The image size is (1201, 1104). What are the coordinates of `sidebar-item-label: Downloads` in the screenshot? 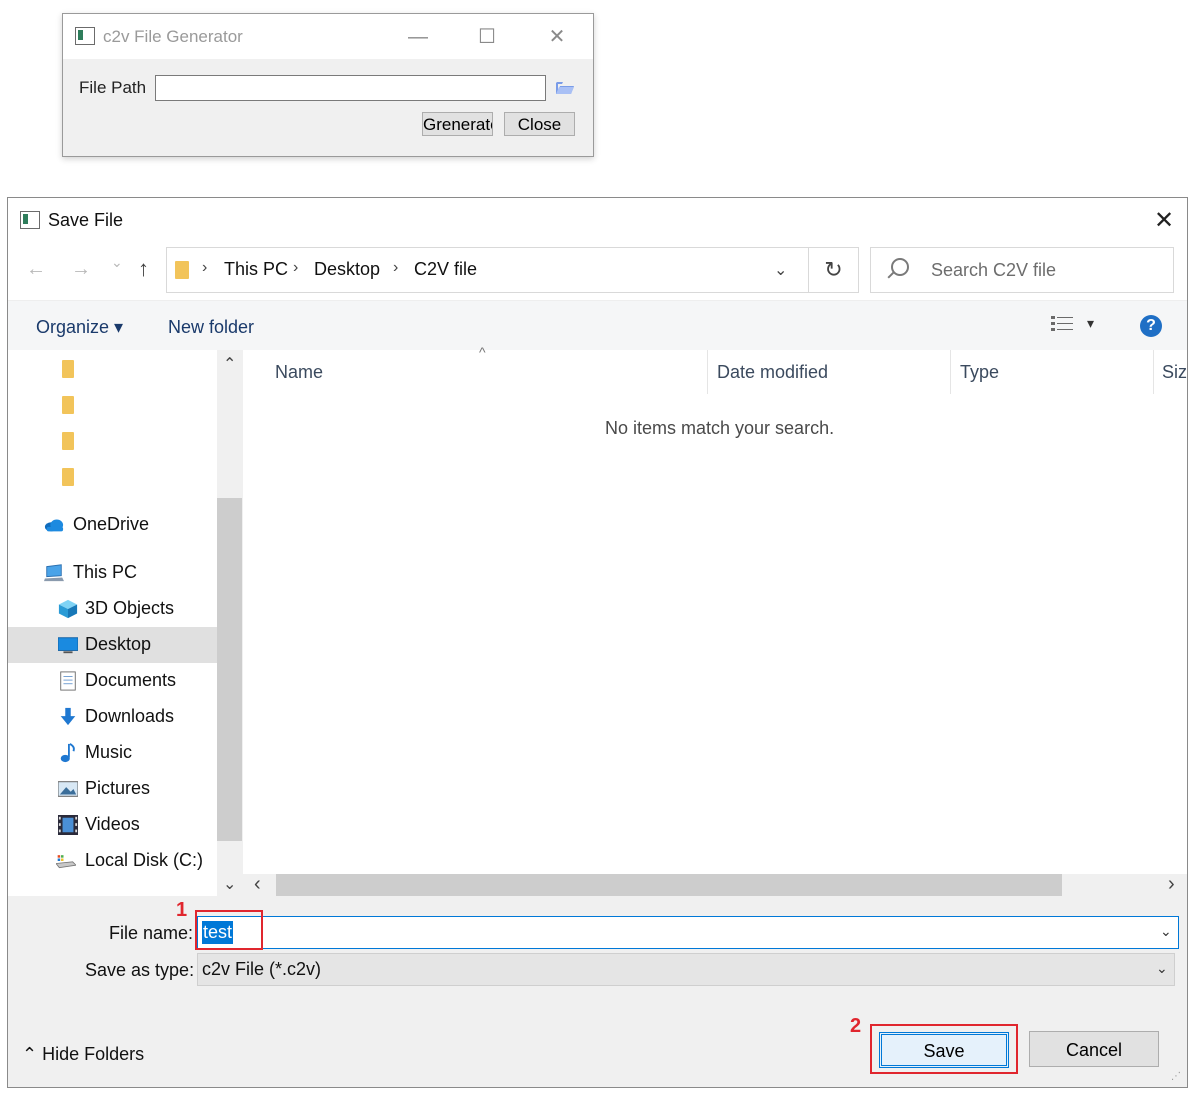 It's located at (130, 716).